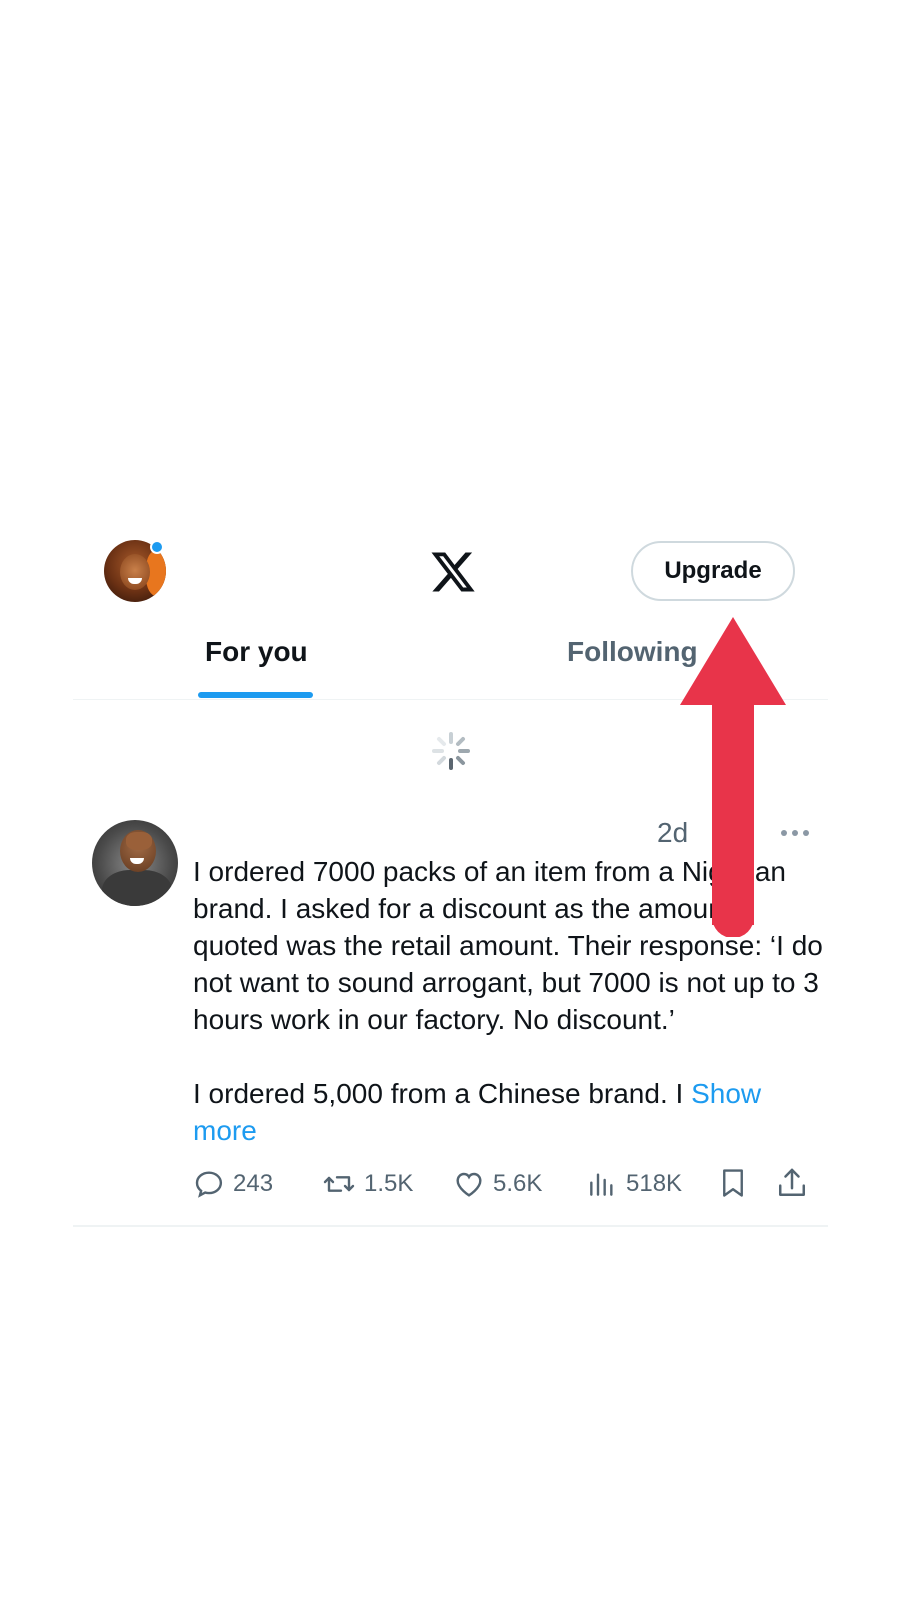 The height and width of the screenshot is (1600, 900). I want to click on retweet-button: 1.5K, so click(367, 1184).